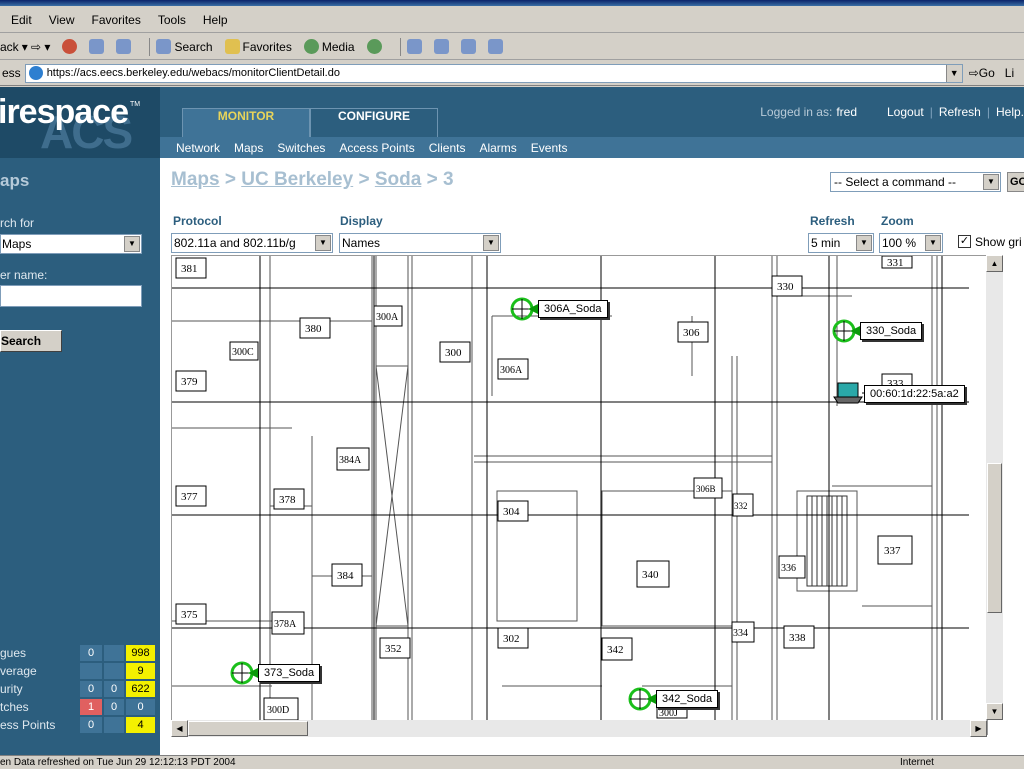 Image resolution: width=1024 pixels, height=769 pixels. What do you see at coordinates (374, 122) in the screenshot?
I see `tab-configure: CONFIGURE` at bounding box center [374, 122].